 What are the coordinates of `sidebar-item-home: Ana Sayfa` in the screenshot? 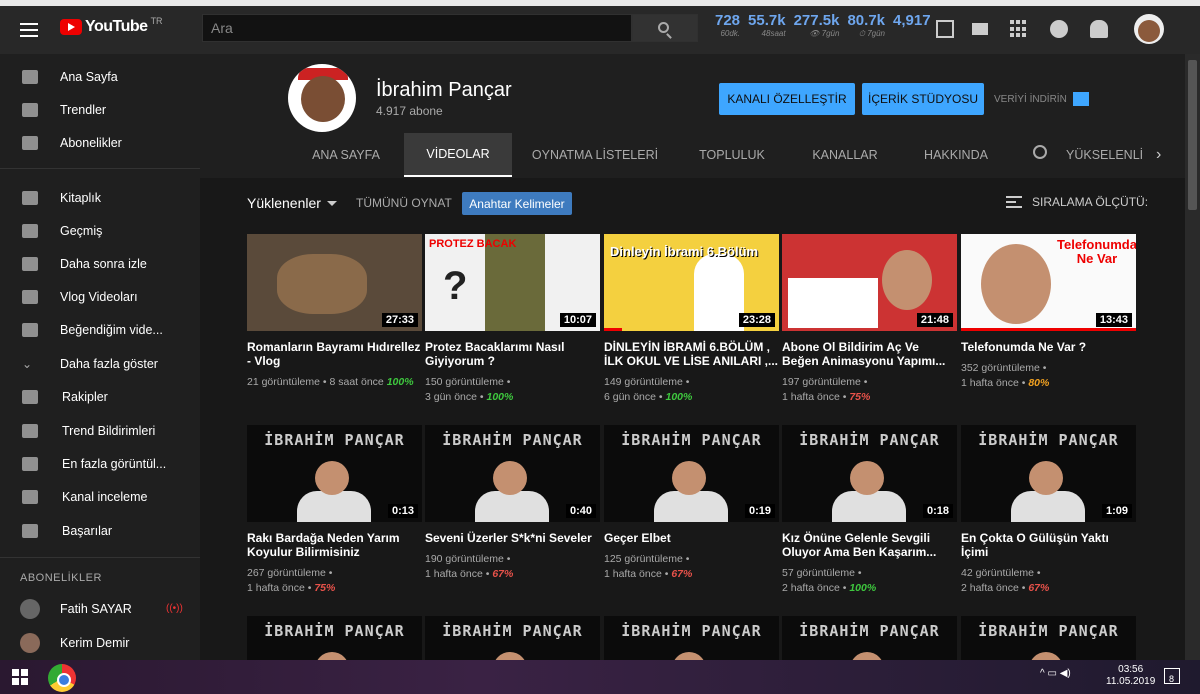 It's located at (100, 76).